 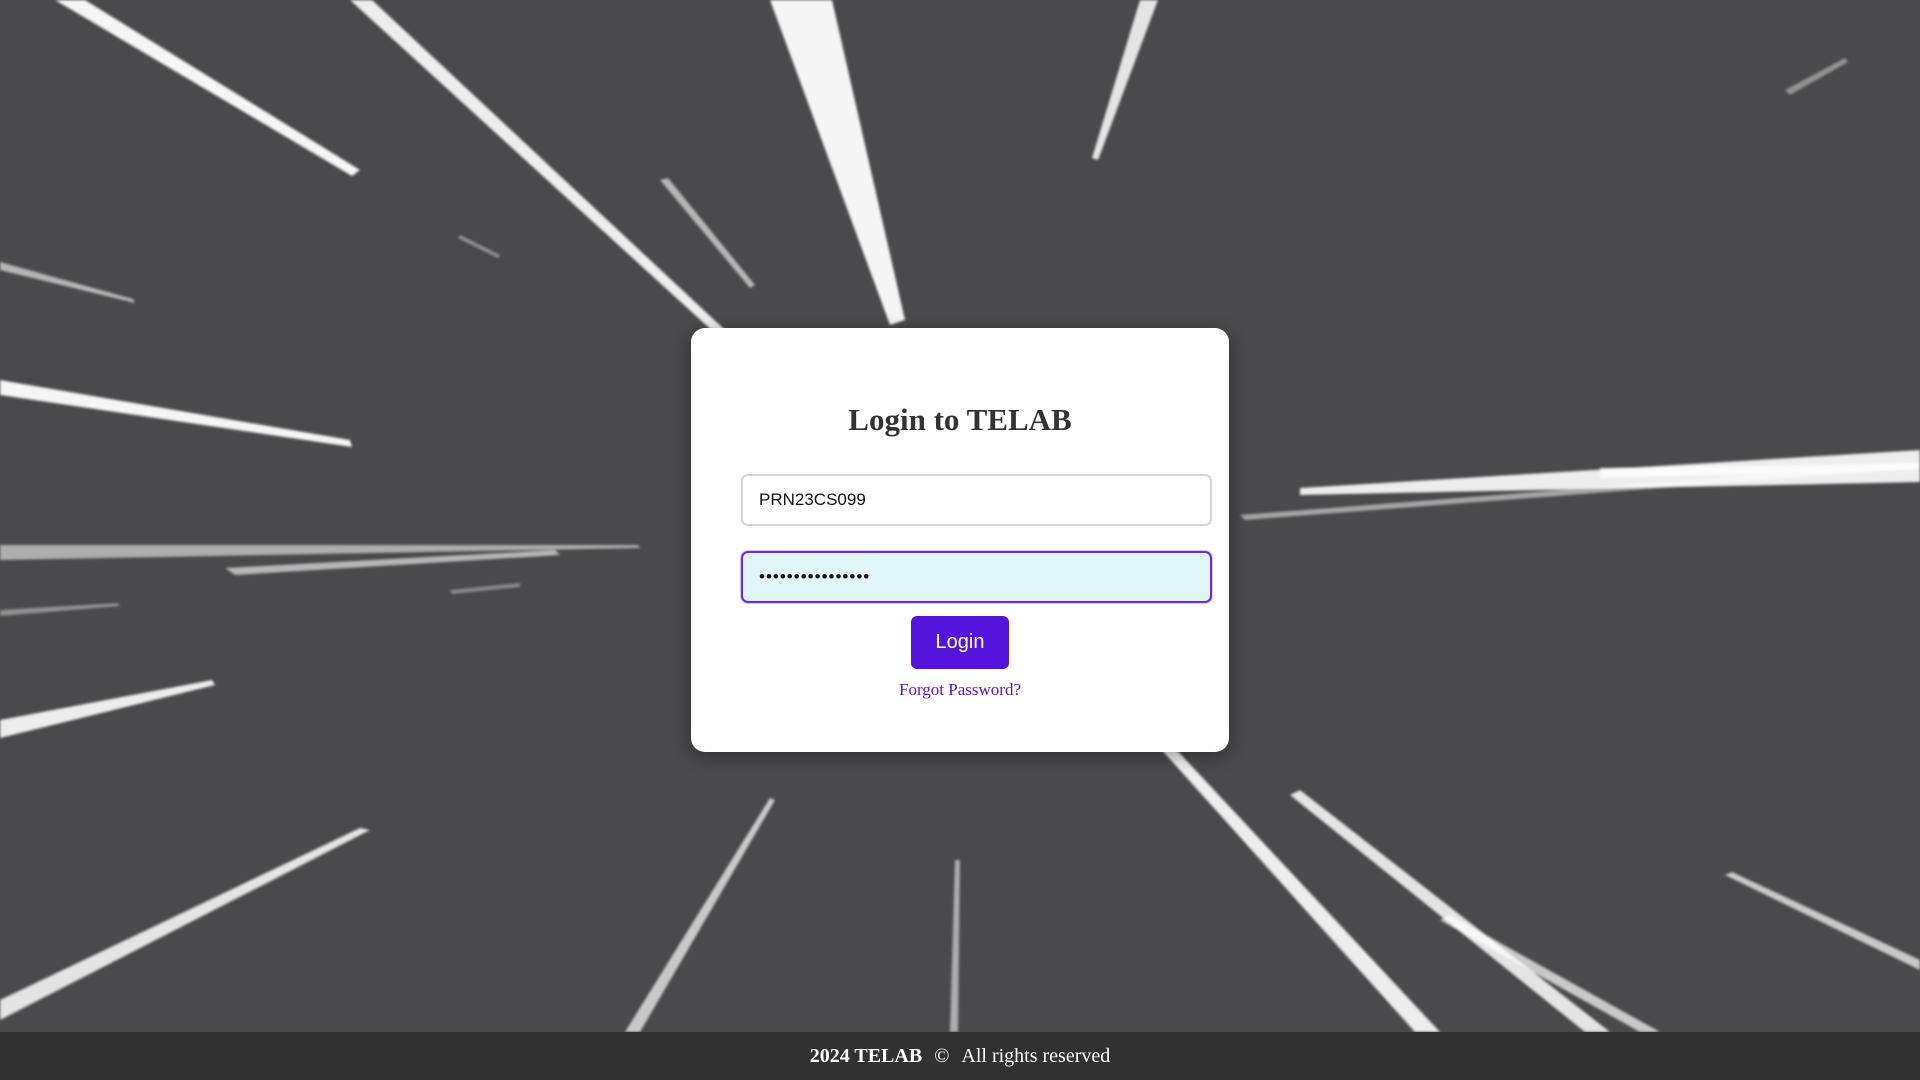 I want to click on login-title: Login to TELAB, so click(x=960, y=419).